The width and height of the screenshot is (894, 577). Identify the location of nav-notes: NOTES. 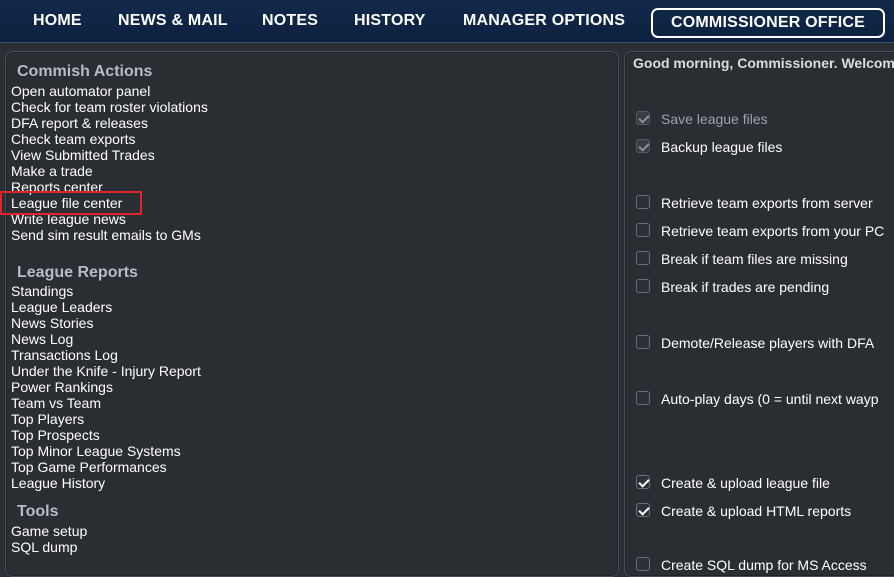
(290, 21).